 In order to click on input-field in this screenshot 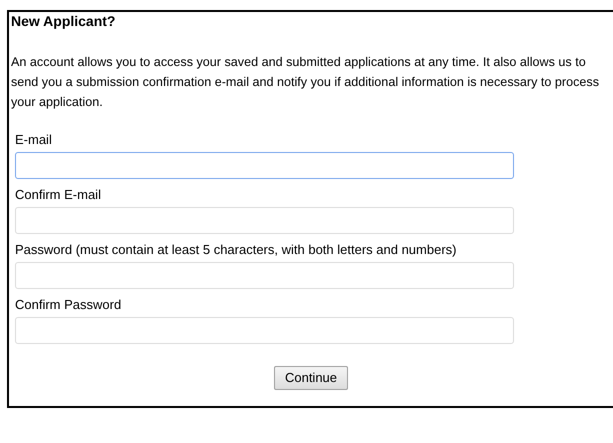, I will do `click(264, 165)`.